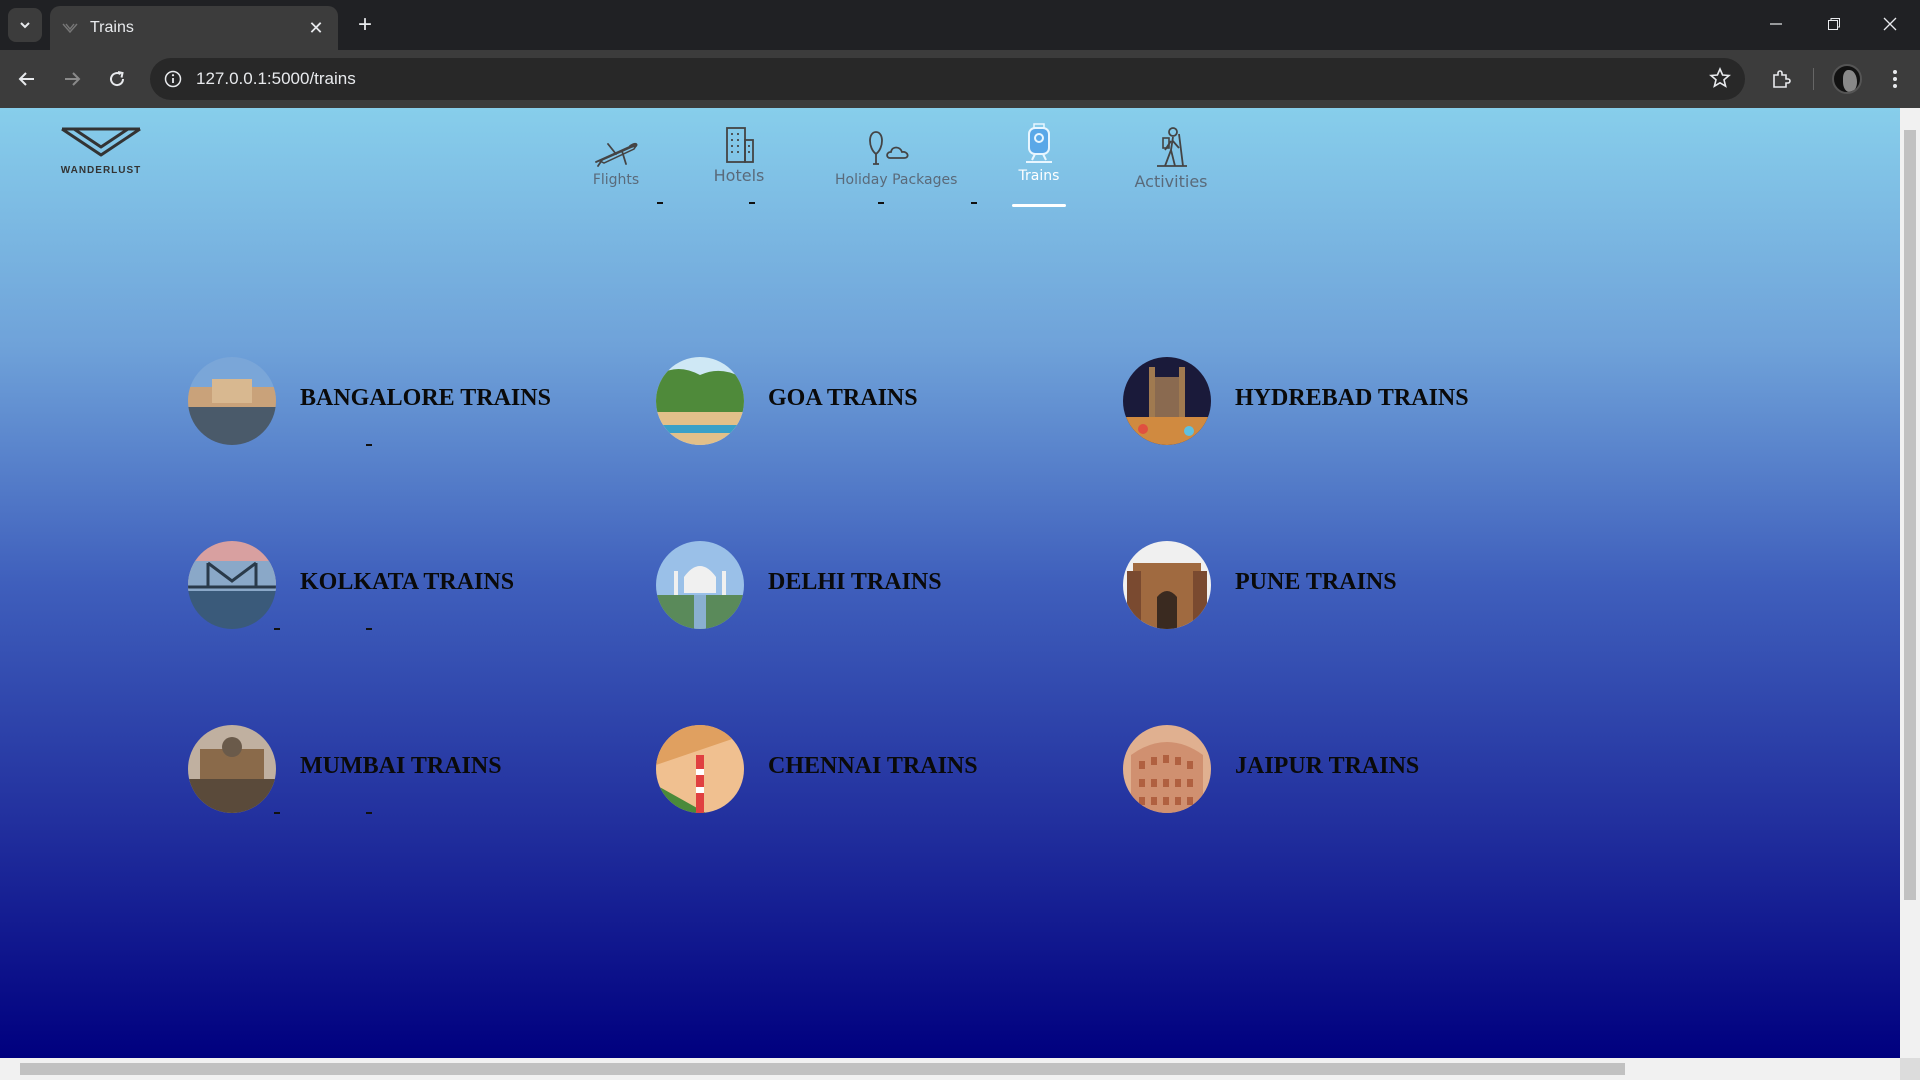  I want to click on nav-item-holiday-packages: Holiday Packages, so click(896, 153).